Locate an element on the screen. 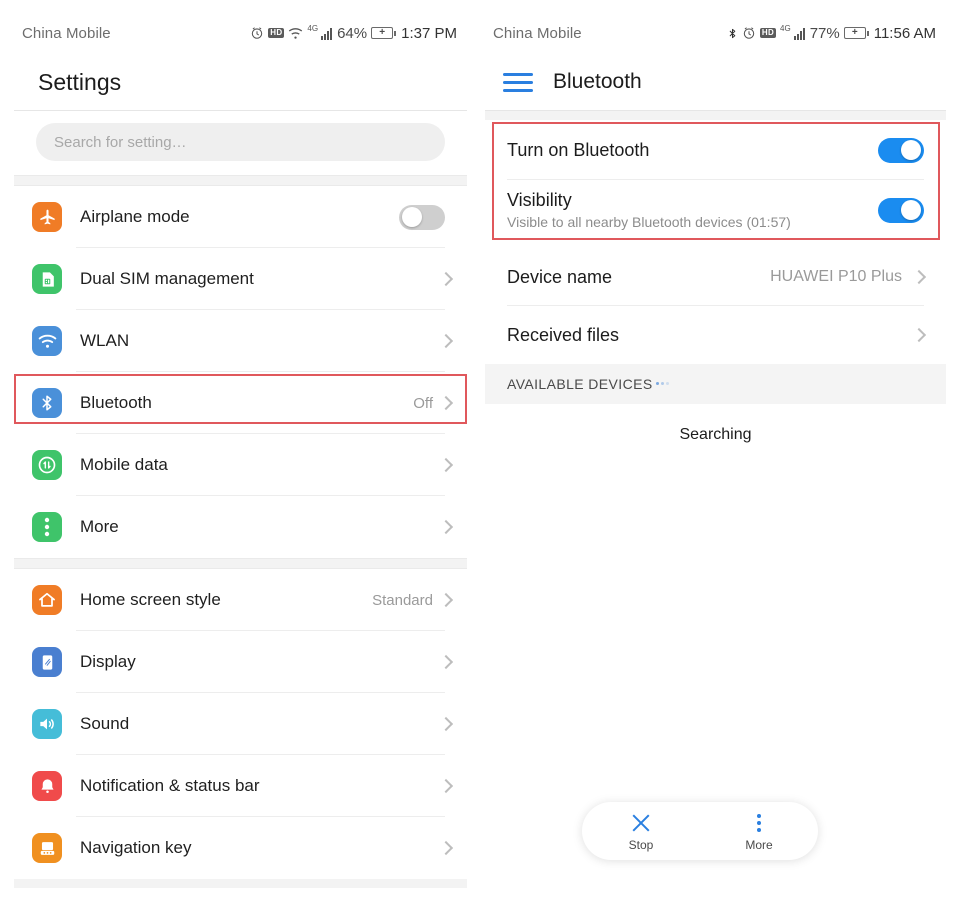  status-icons-left: HD 4G 64% + 1:37 PM is located at coordinates (353, 33).